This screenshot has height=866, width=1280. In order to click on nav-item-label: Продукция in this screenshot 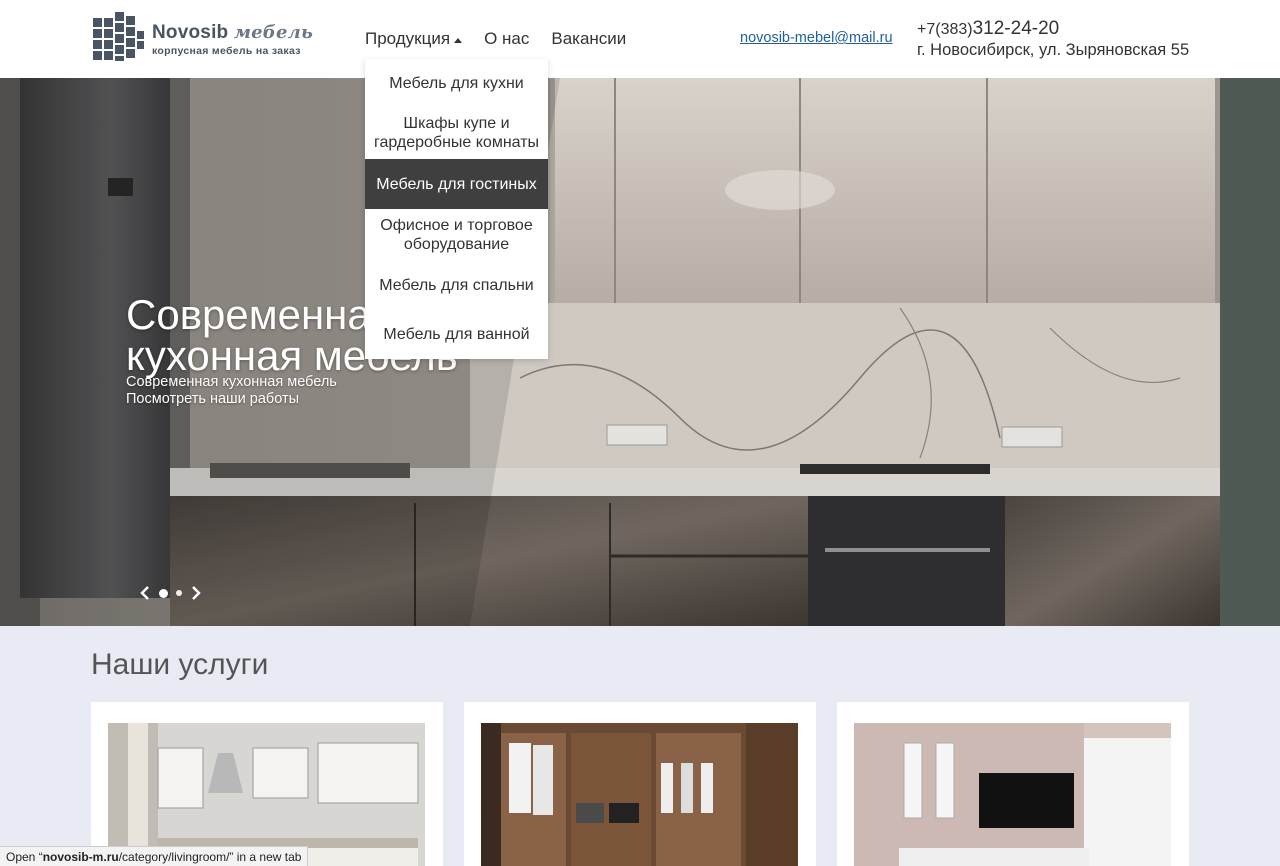, I will do `click(408, 38)`.